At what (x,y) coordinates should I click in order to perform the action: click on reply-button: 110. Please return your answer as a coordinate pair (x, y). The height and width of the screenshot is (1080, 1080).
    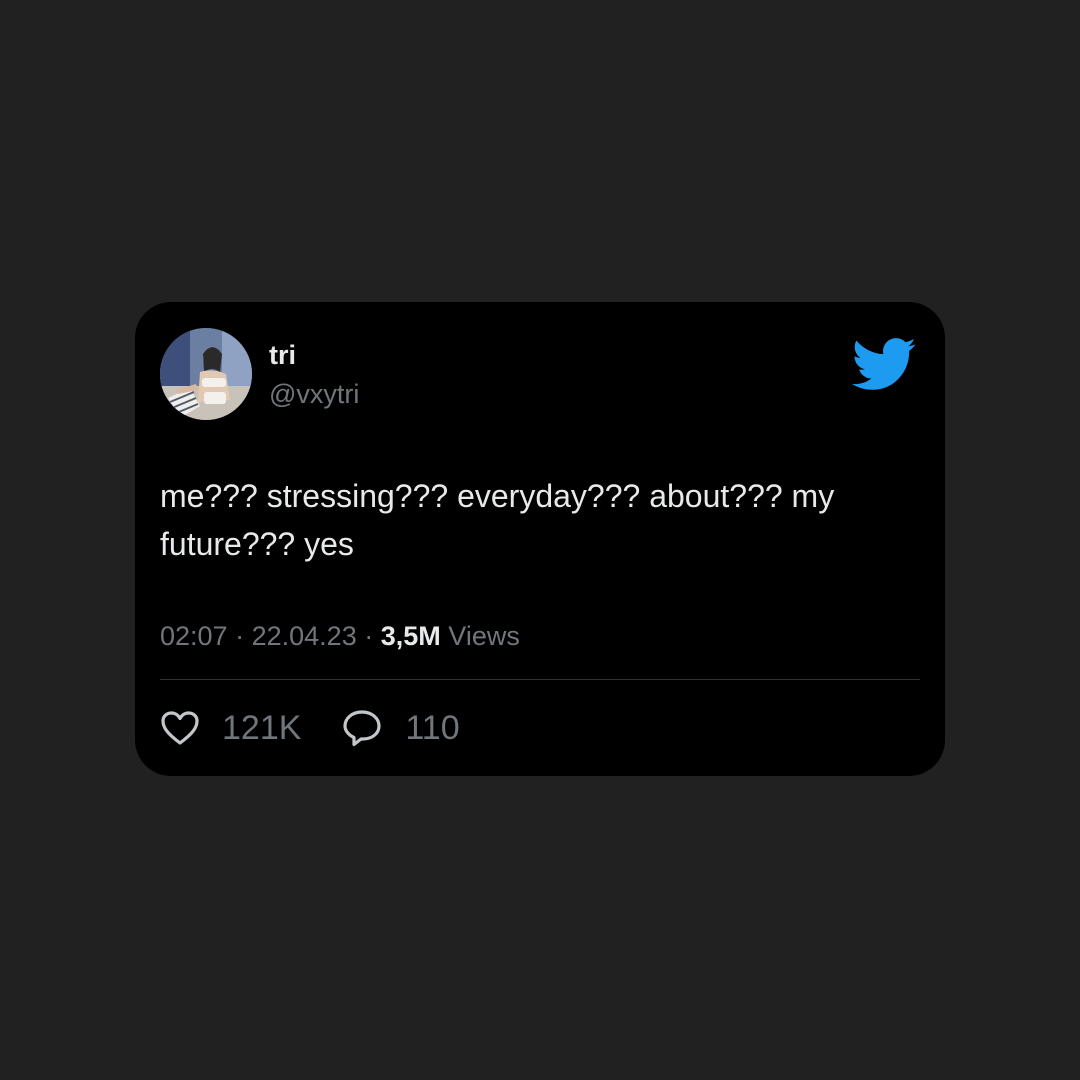
    Looking at the image, I should click on (400, 728).